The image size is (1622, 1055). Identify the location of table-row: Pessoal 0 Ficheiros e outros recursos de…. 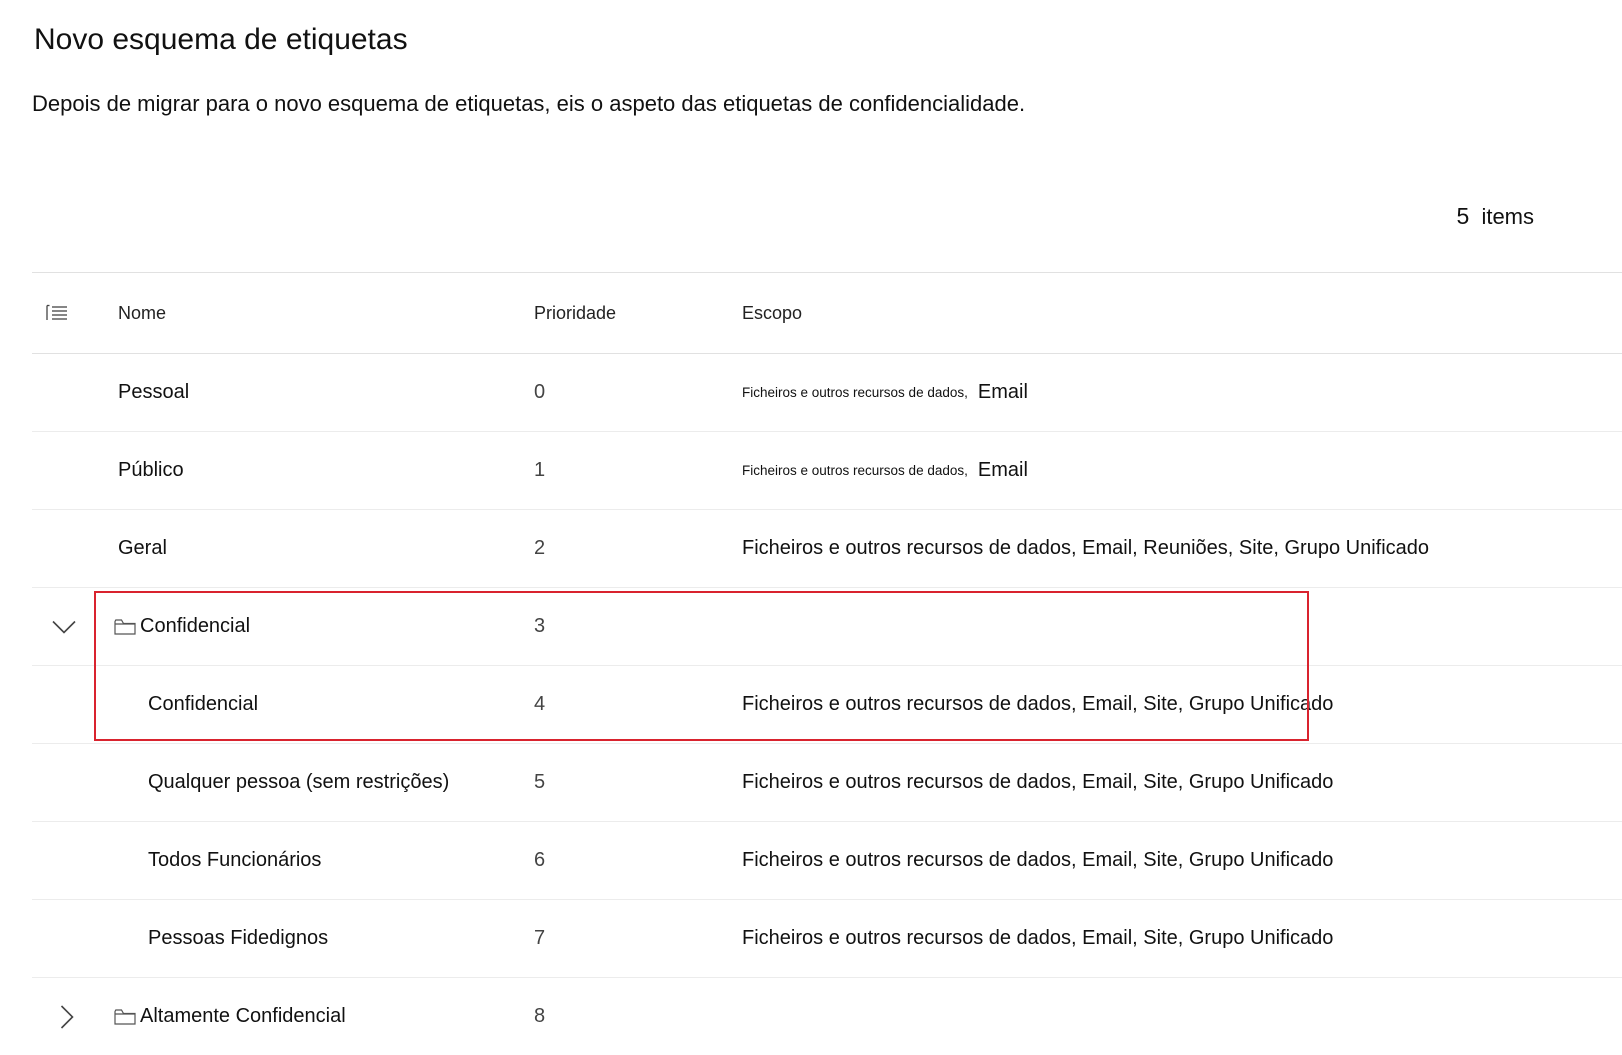
(827, 393).